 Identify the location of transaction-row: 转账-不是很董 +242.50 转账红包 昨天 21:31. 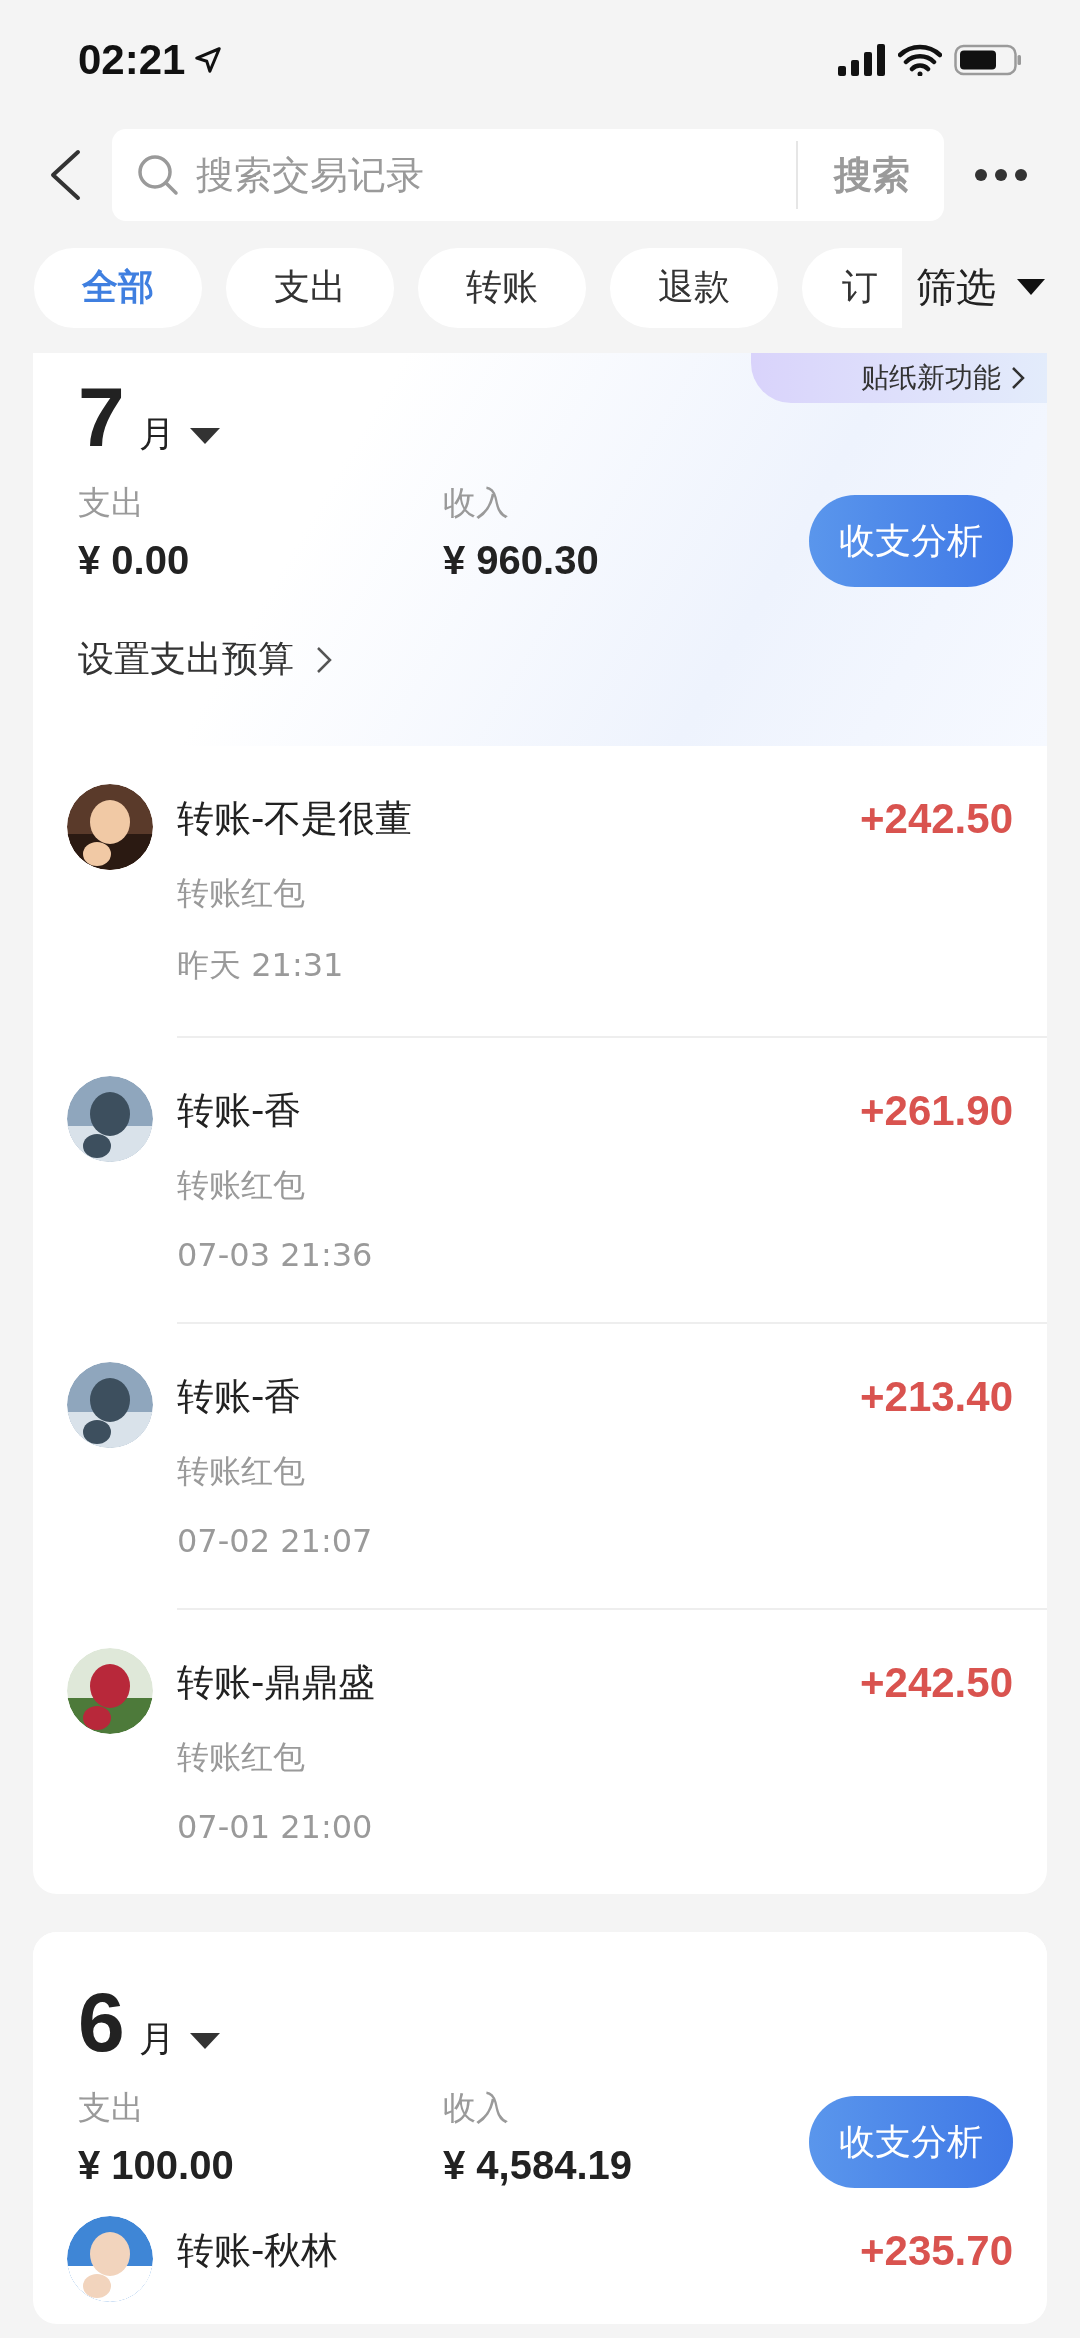
(540, 892).